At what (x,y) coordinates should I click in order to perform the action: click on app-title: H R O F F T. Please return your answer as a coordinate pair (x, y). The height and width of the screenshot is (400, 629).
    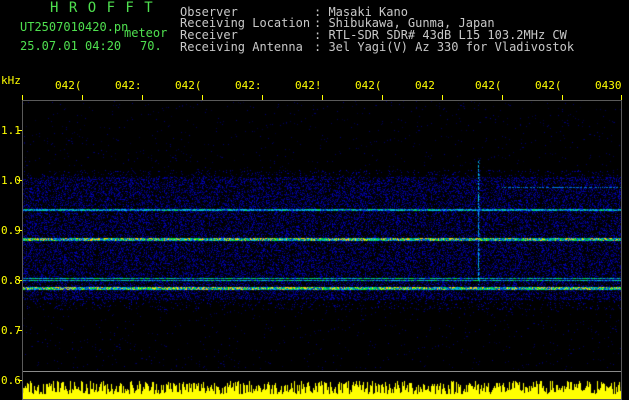
    Looking at the image, I should click on (102, 8).